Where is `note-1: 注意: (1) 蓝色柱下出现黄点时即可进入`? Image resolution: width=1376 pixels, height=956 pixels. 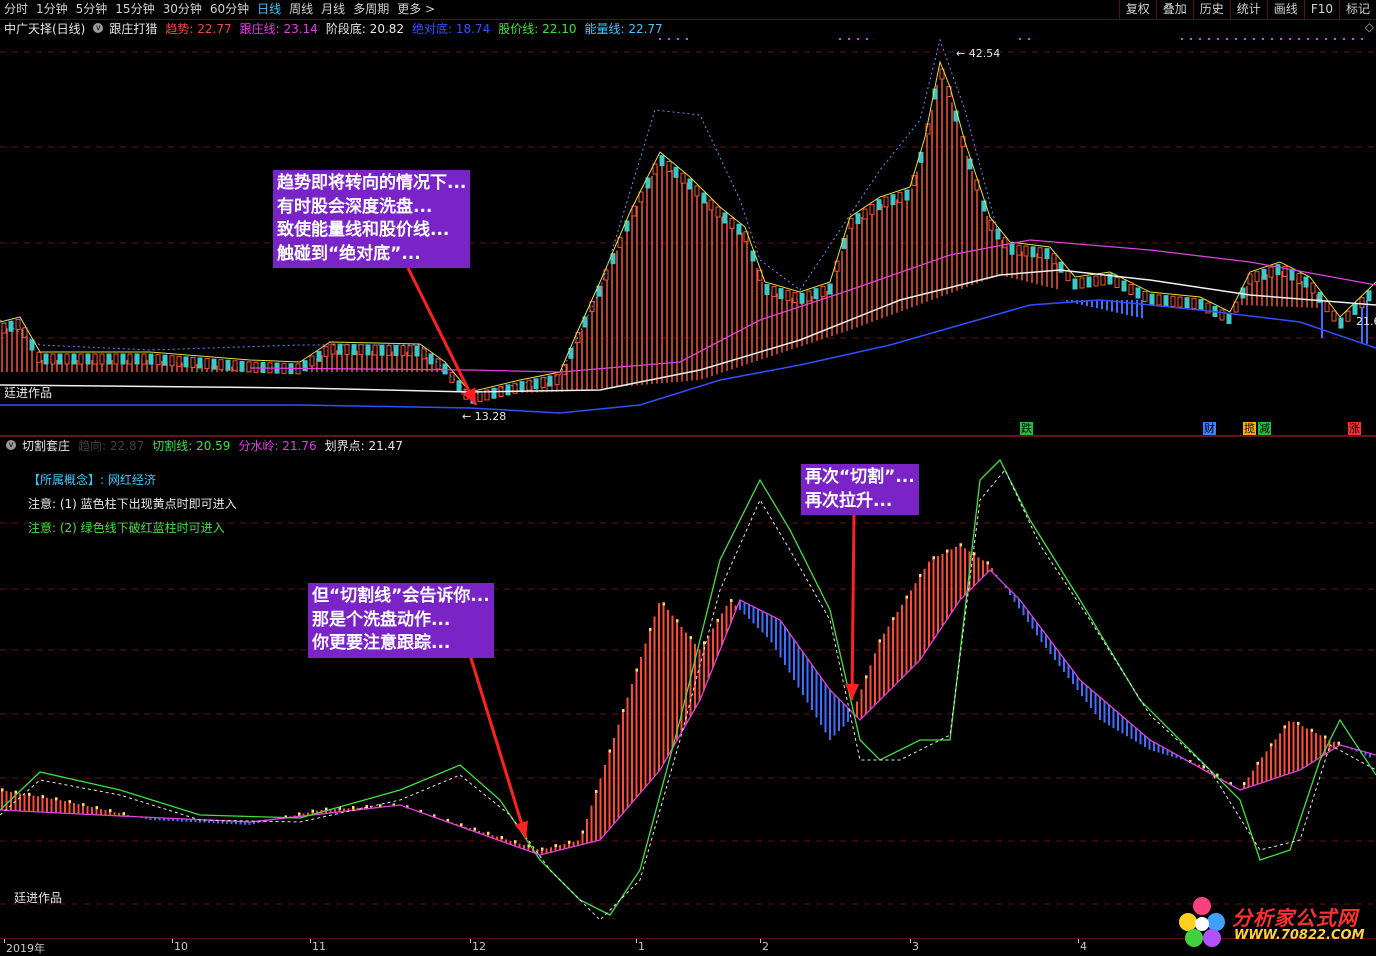
note-1: 注意: (1) 蓝色柱下出现黄点时即可进入 is located at coordinates (132, 504).